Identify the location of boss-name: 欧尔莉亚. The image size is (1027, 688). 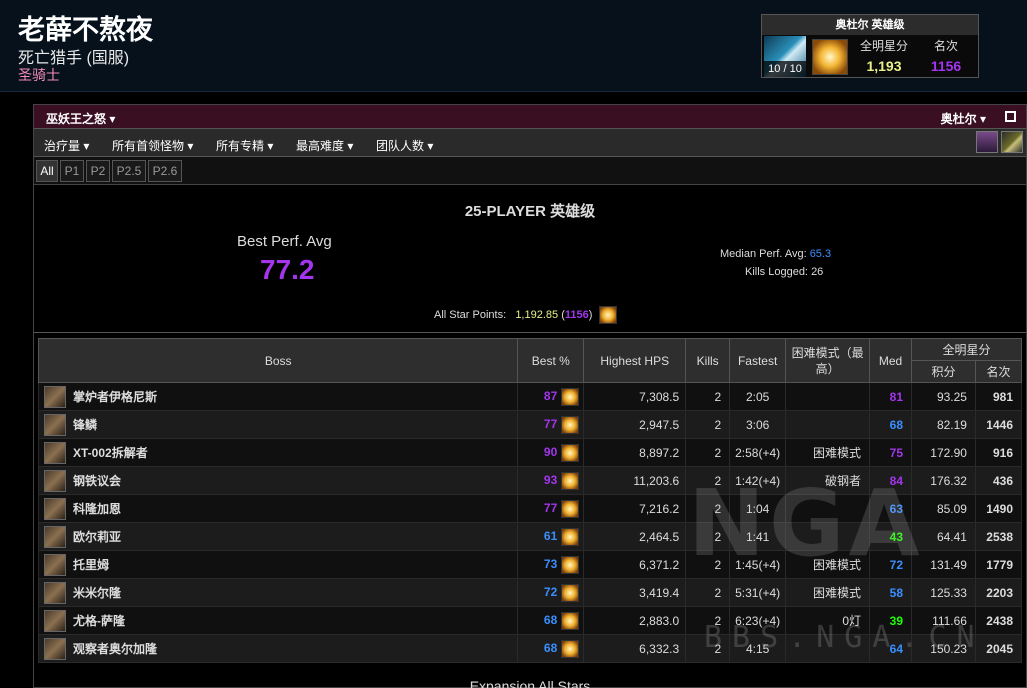
(278, 536).